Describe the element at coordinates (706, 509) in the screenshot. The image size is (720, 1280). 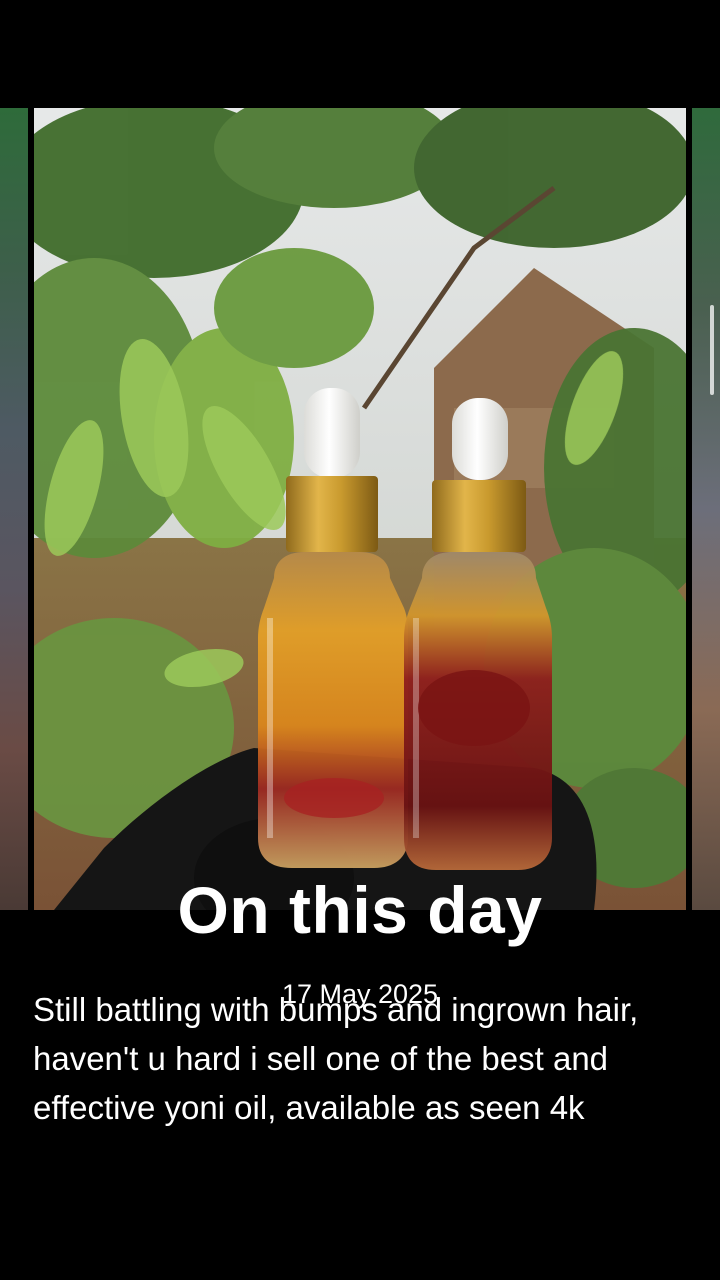
I see `next-photo-edge` at that location.